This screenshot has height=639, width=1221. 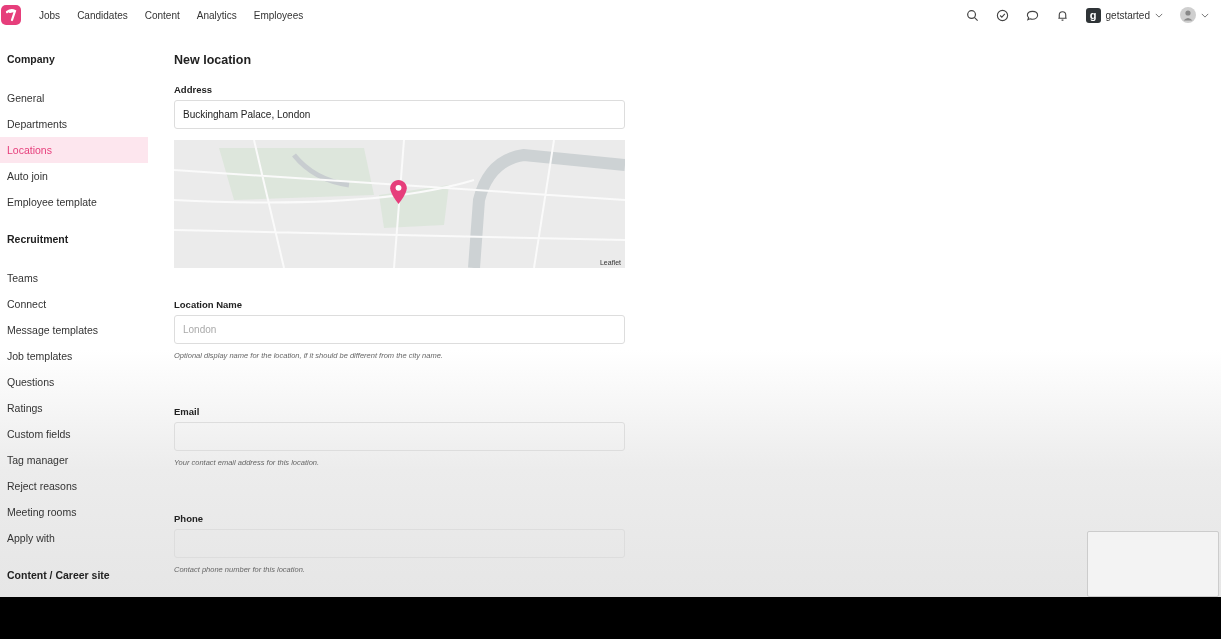 What do you see at coordinates (399, 329) in the screenshot?
I see `text-field: London` at bounding box center [399, 329].